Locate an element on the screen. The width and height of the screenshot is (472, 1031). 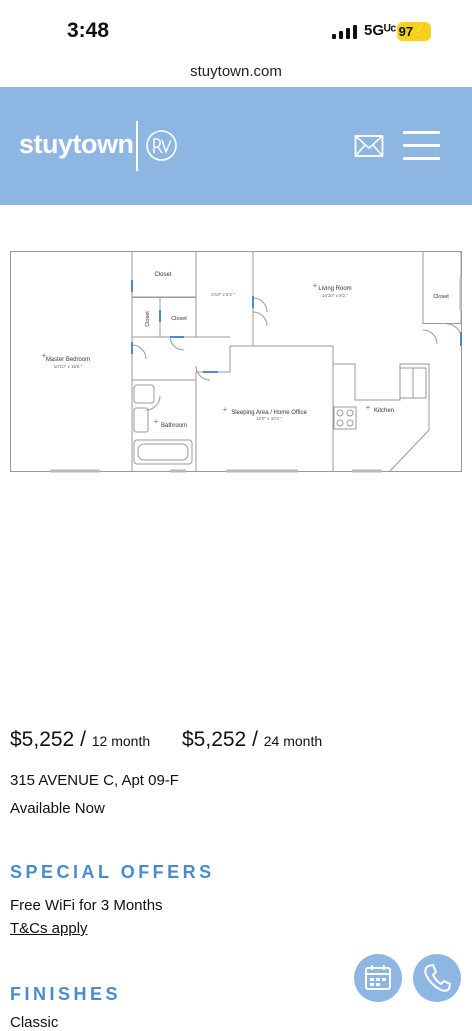
price-24-month: $5,252 / 24 month is located at coordinates (252, 739).